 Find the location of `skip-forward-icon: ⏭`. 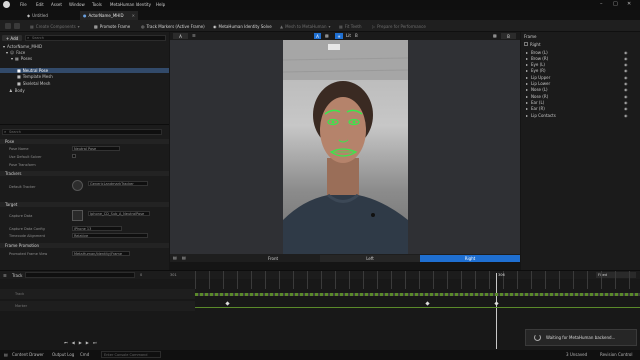

skip-forward-icon: ⏭ is located at coordinates (95, 342).